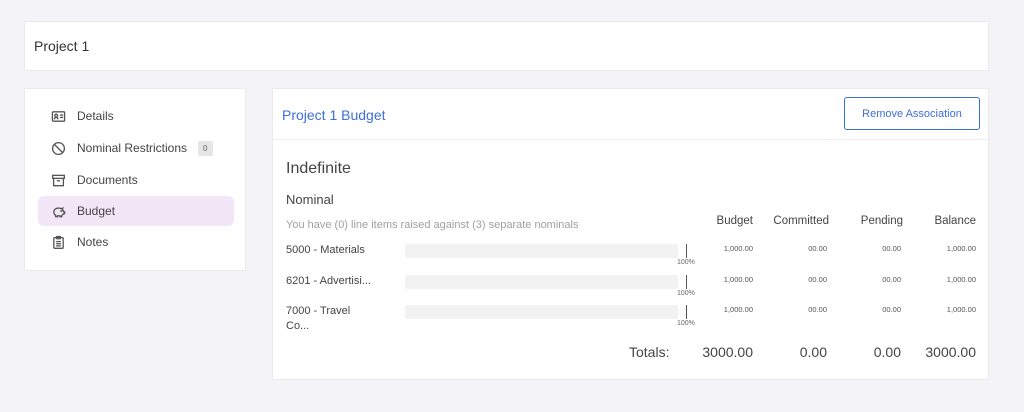 The width and height of the screenshot is (1024, 412). Describe the element at coordinates (205, 148) in the screenshot. I see `count-badge: 0` at that location.